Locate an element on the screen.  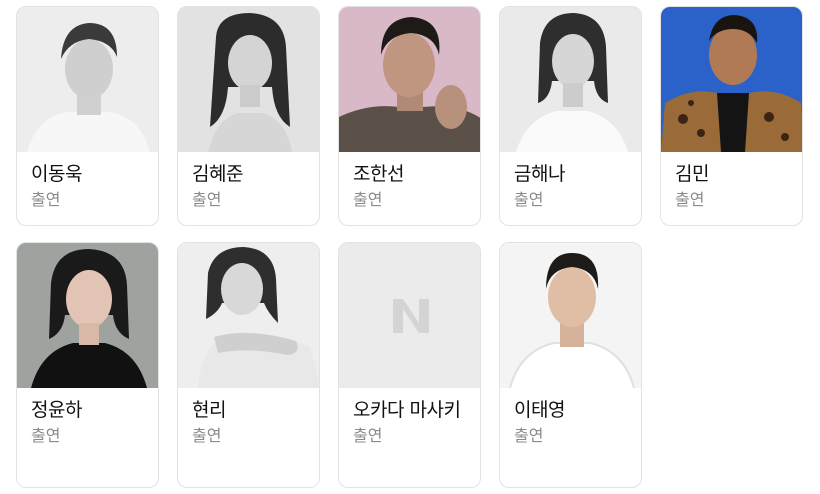
cast-card: 오카다 마사키 출연 is located at coordinates (409, 365).